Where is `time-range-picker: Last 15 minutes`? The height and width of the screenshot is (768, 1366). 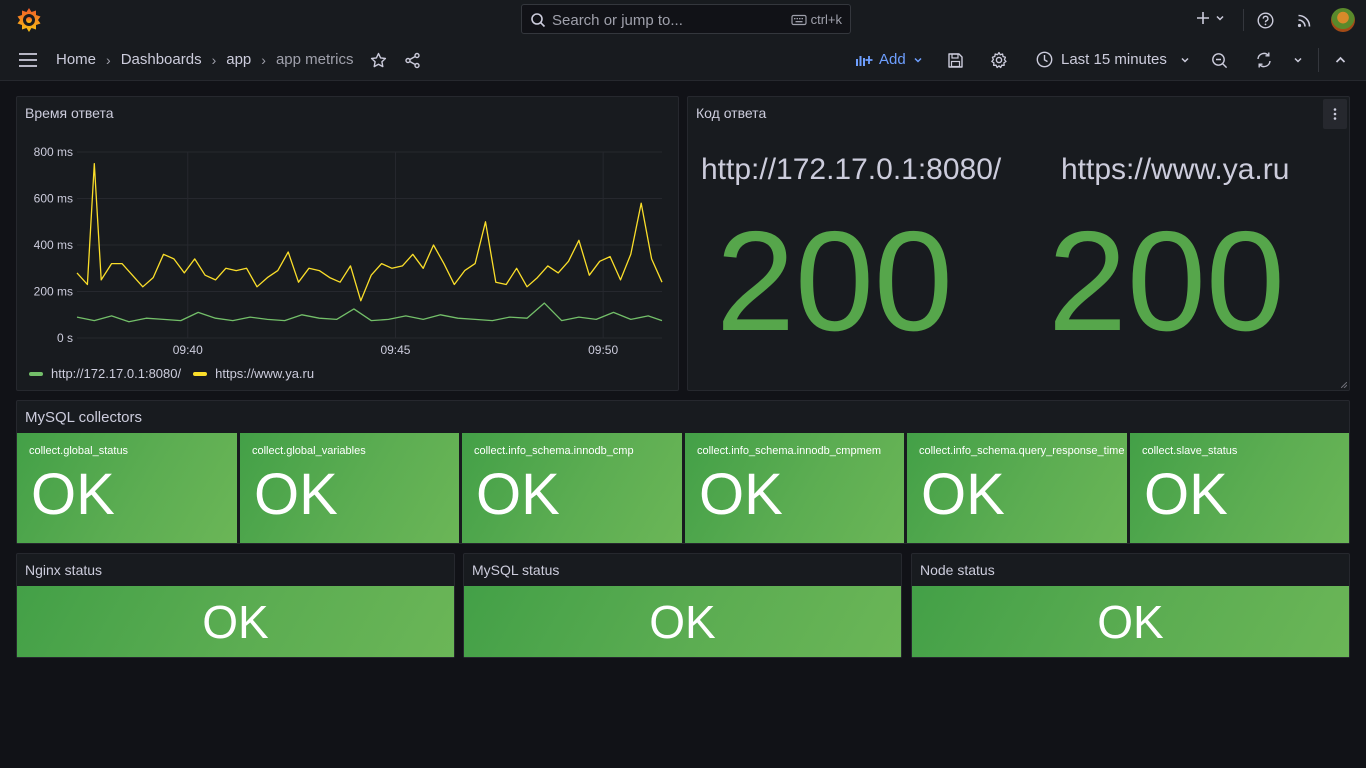 time-range-picker: Last 15 minutes is located at coordinates (1113, 59).